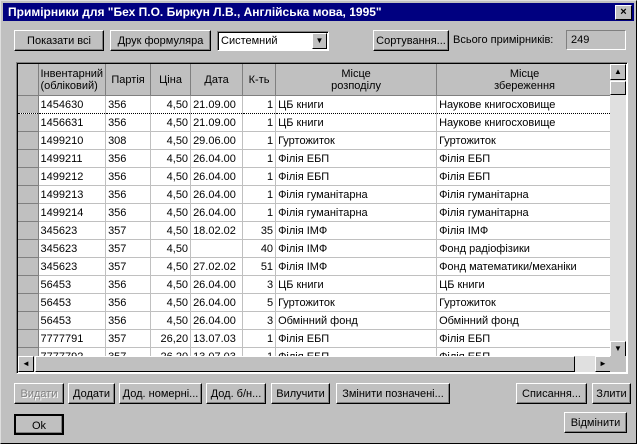 Image resolution: width=637 pixels, height=444 pixels. I want to click on cell-storage: Фонд математики/механіки, so click(525, 266).